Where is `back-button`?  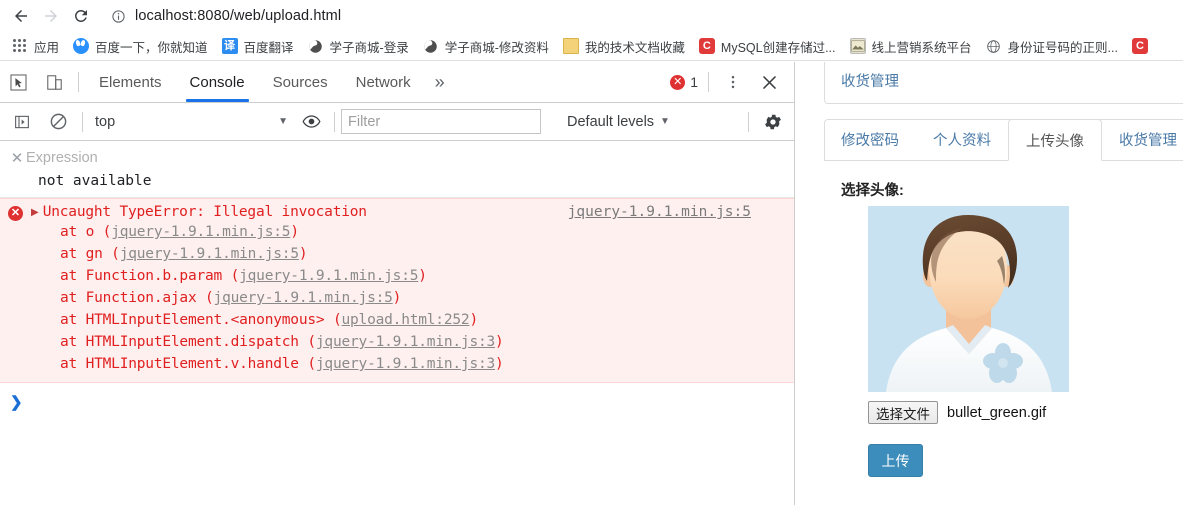 back-button is located at coordinates (21, 16).